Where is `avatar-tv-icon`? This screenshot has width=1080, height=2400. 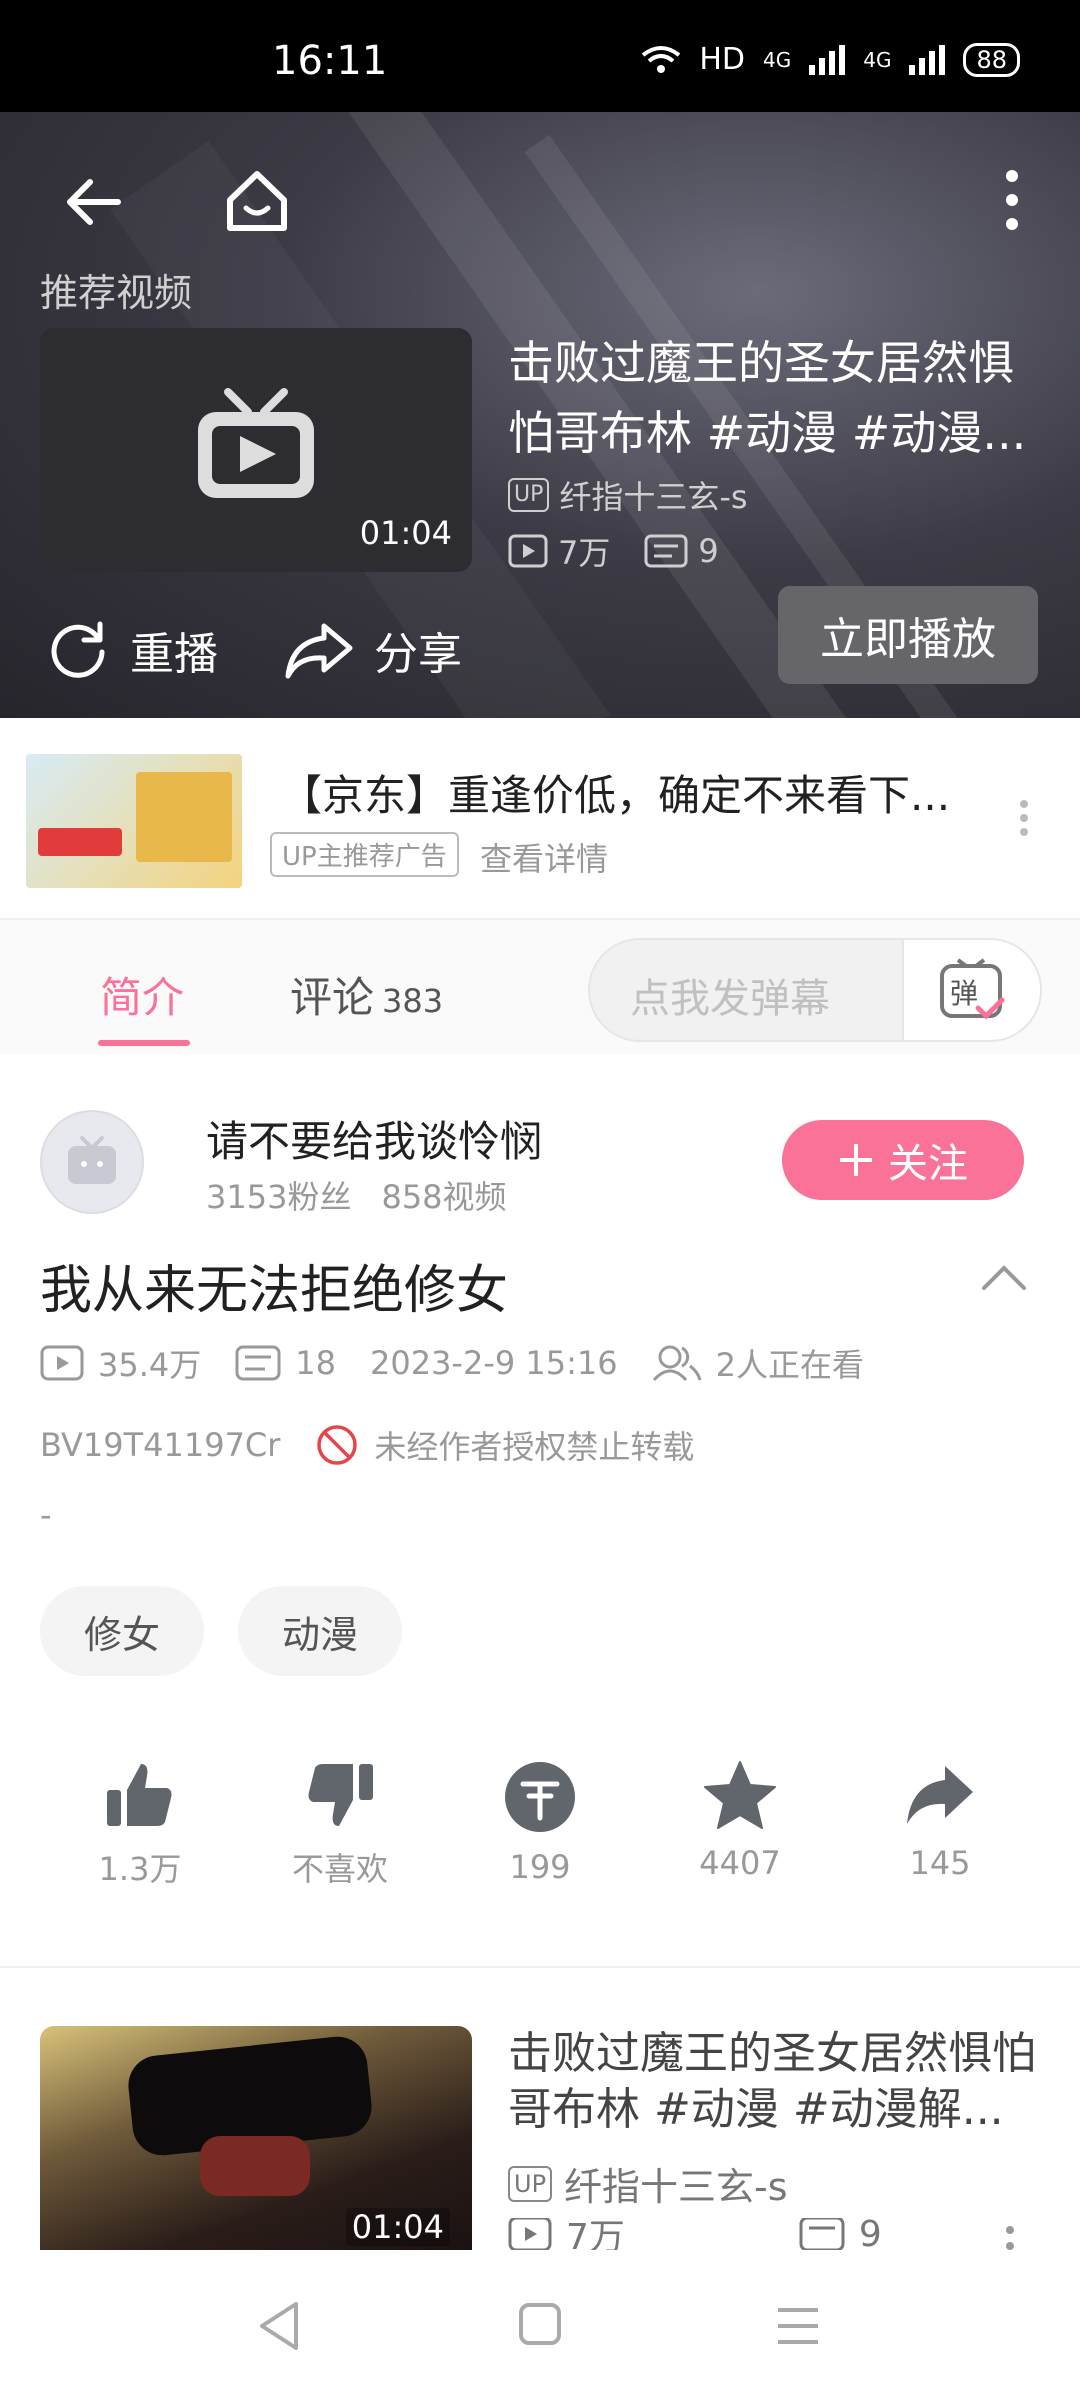 avatar-tv-icon is located at coordinates (92, 1160).